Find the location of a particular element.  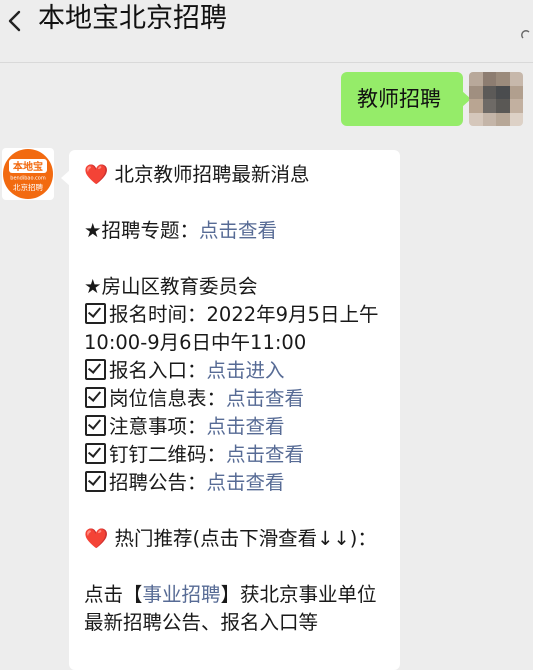

item-line-notes: 注意事项：点击查看 is located at coordinates (236, 427).